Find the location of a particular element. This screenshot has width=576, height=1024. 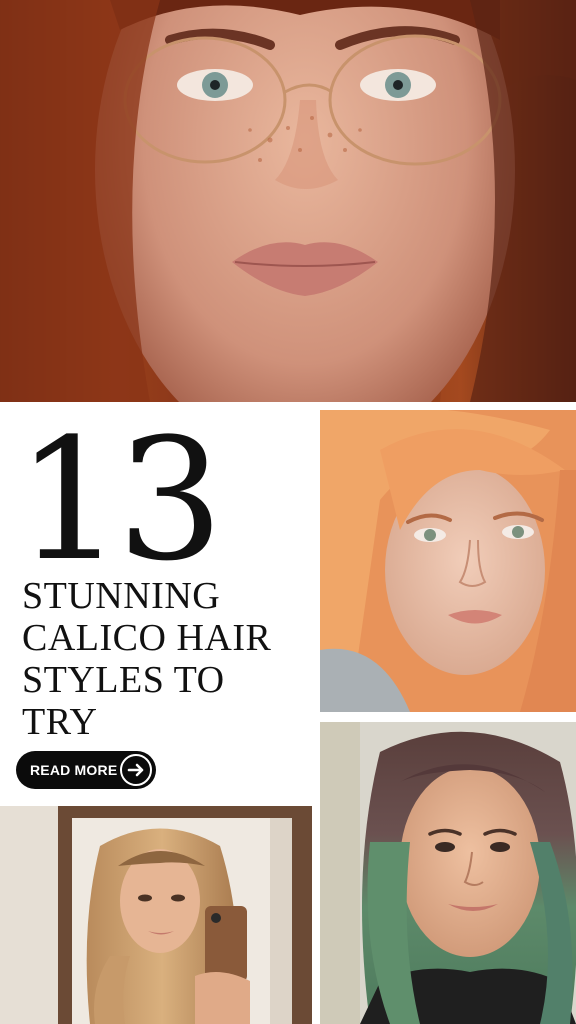

photo-orange-hair-image is located at coordinates (448, 561).